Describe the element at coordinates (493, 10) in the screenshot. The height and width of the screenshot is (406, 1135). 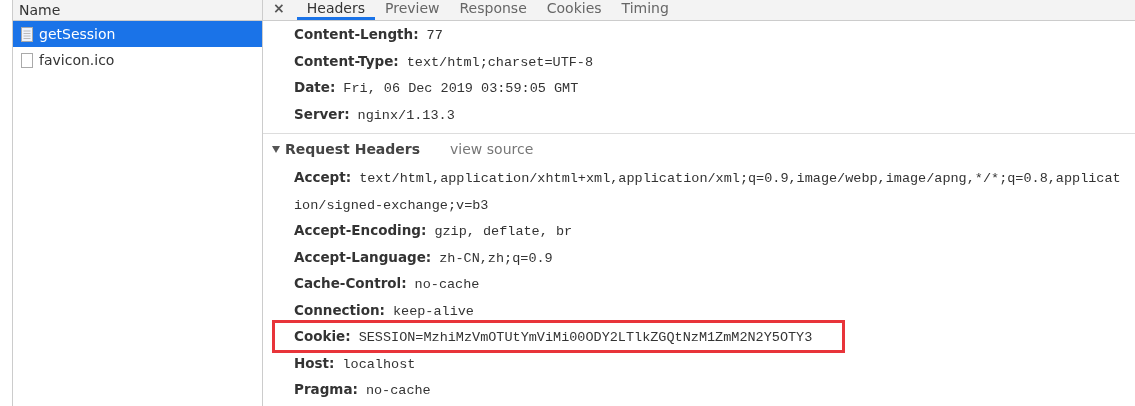
I see `tab: Response` at that location.